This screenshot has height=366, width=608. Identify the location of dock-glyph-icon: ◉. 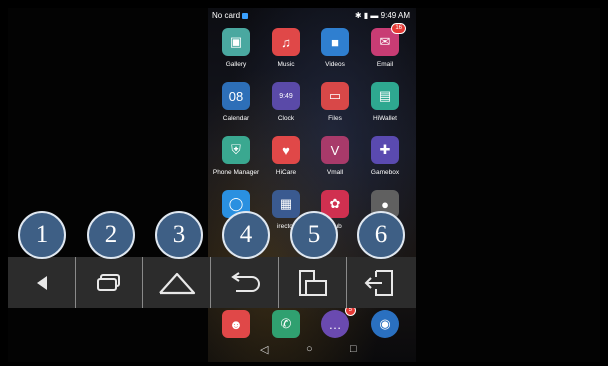
(385, 324).